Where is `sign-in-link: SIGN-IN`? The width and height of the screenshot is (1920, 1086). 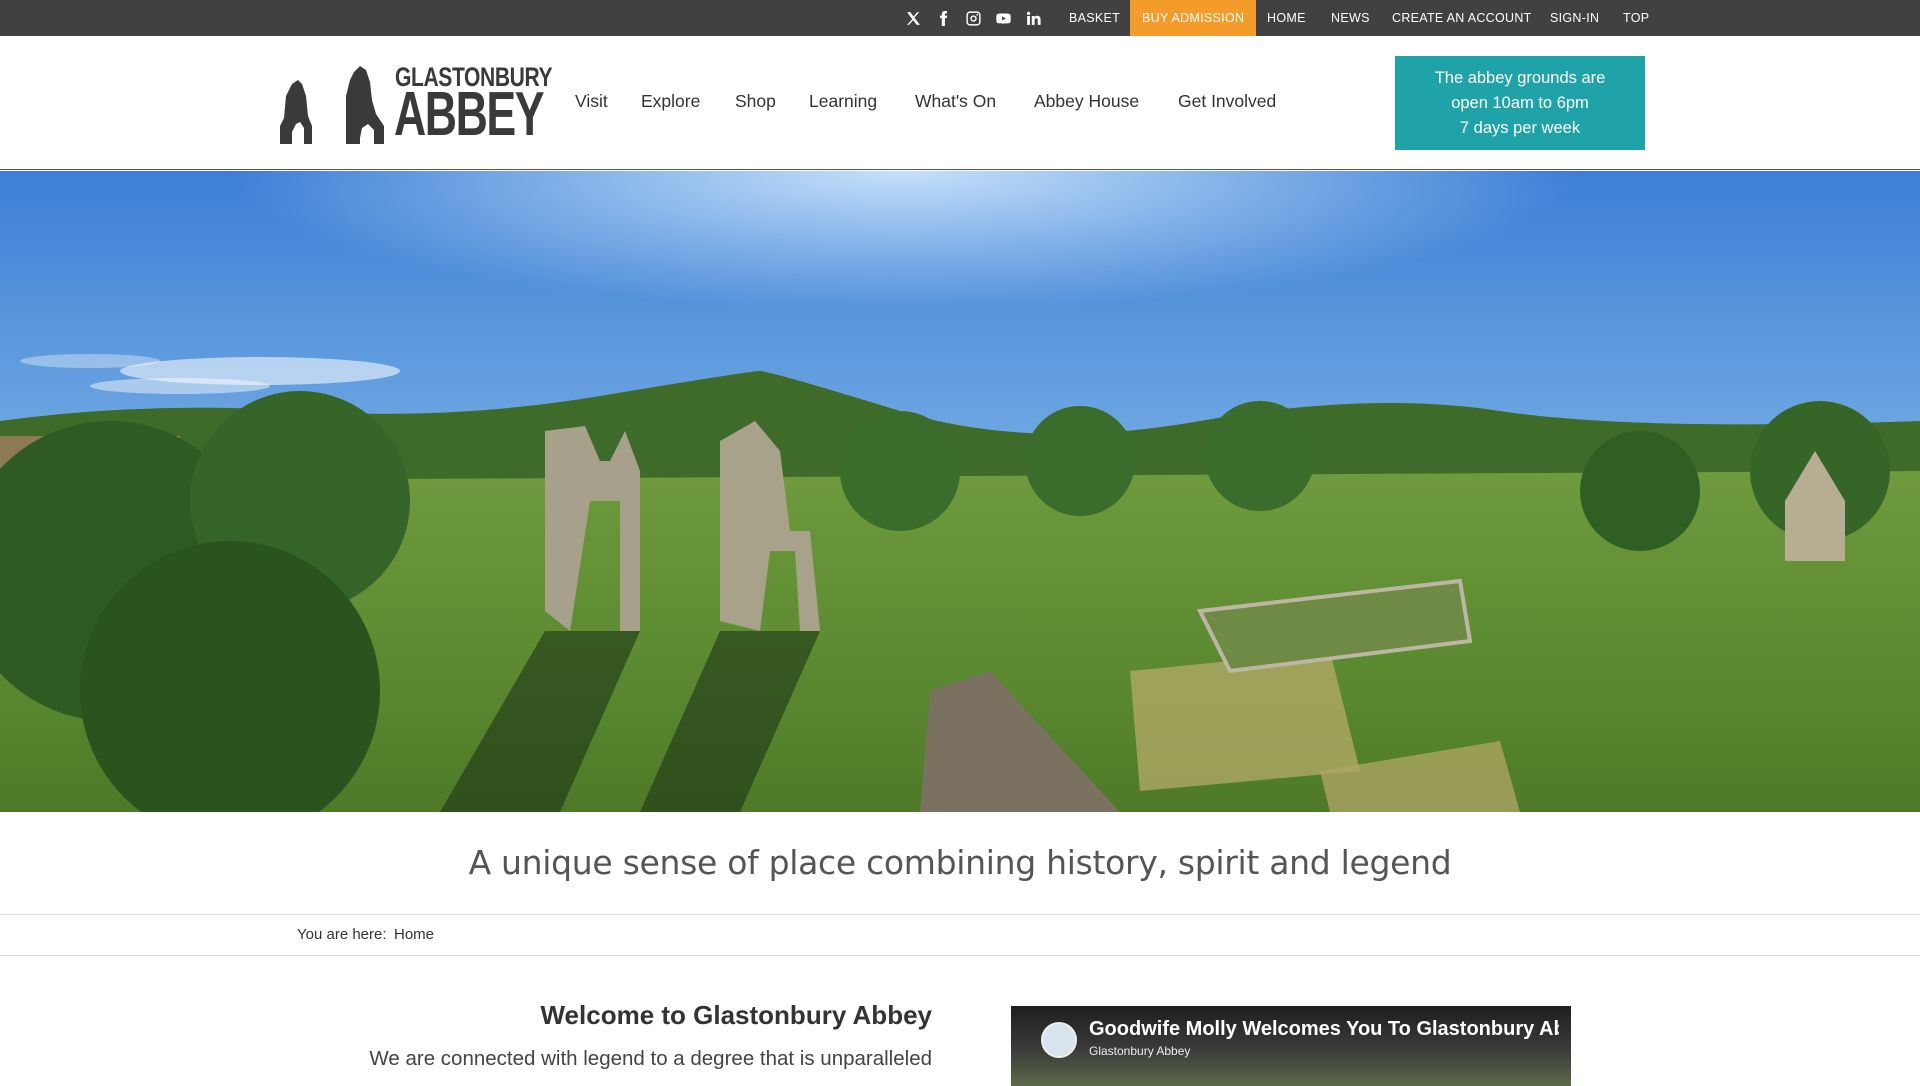 sign-in-link: SIGN-IN is located at coordinates (1574, 18).